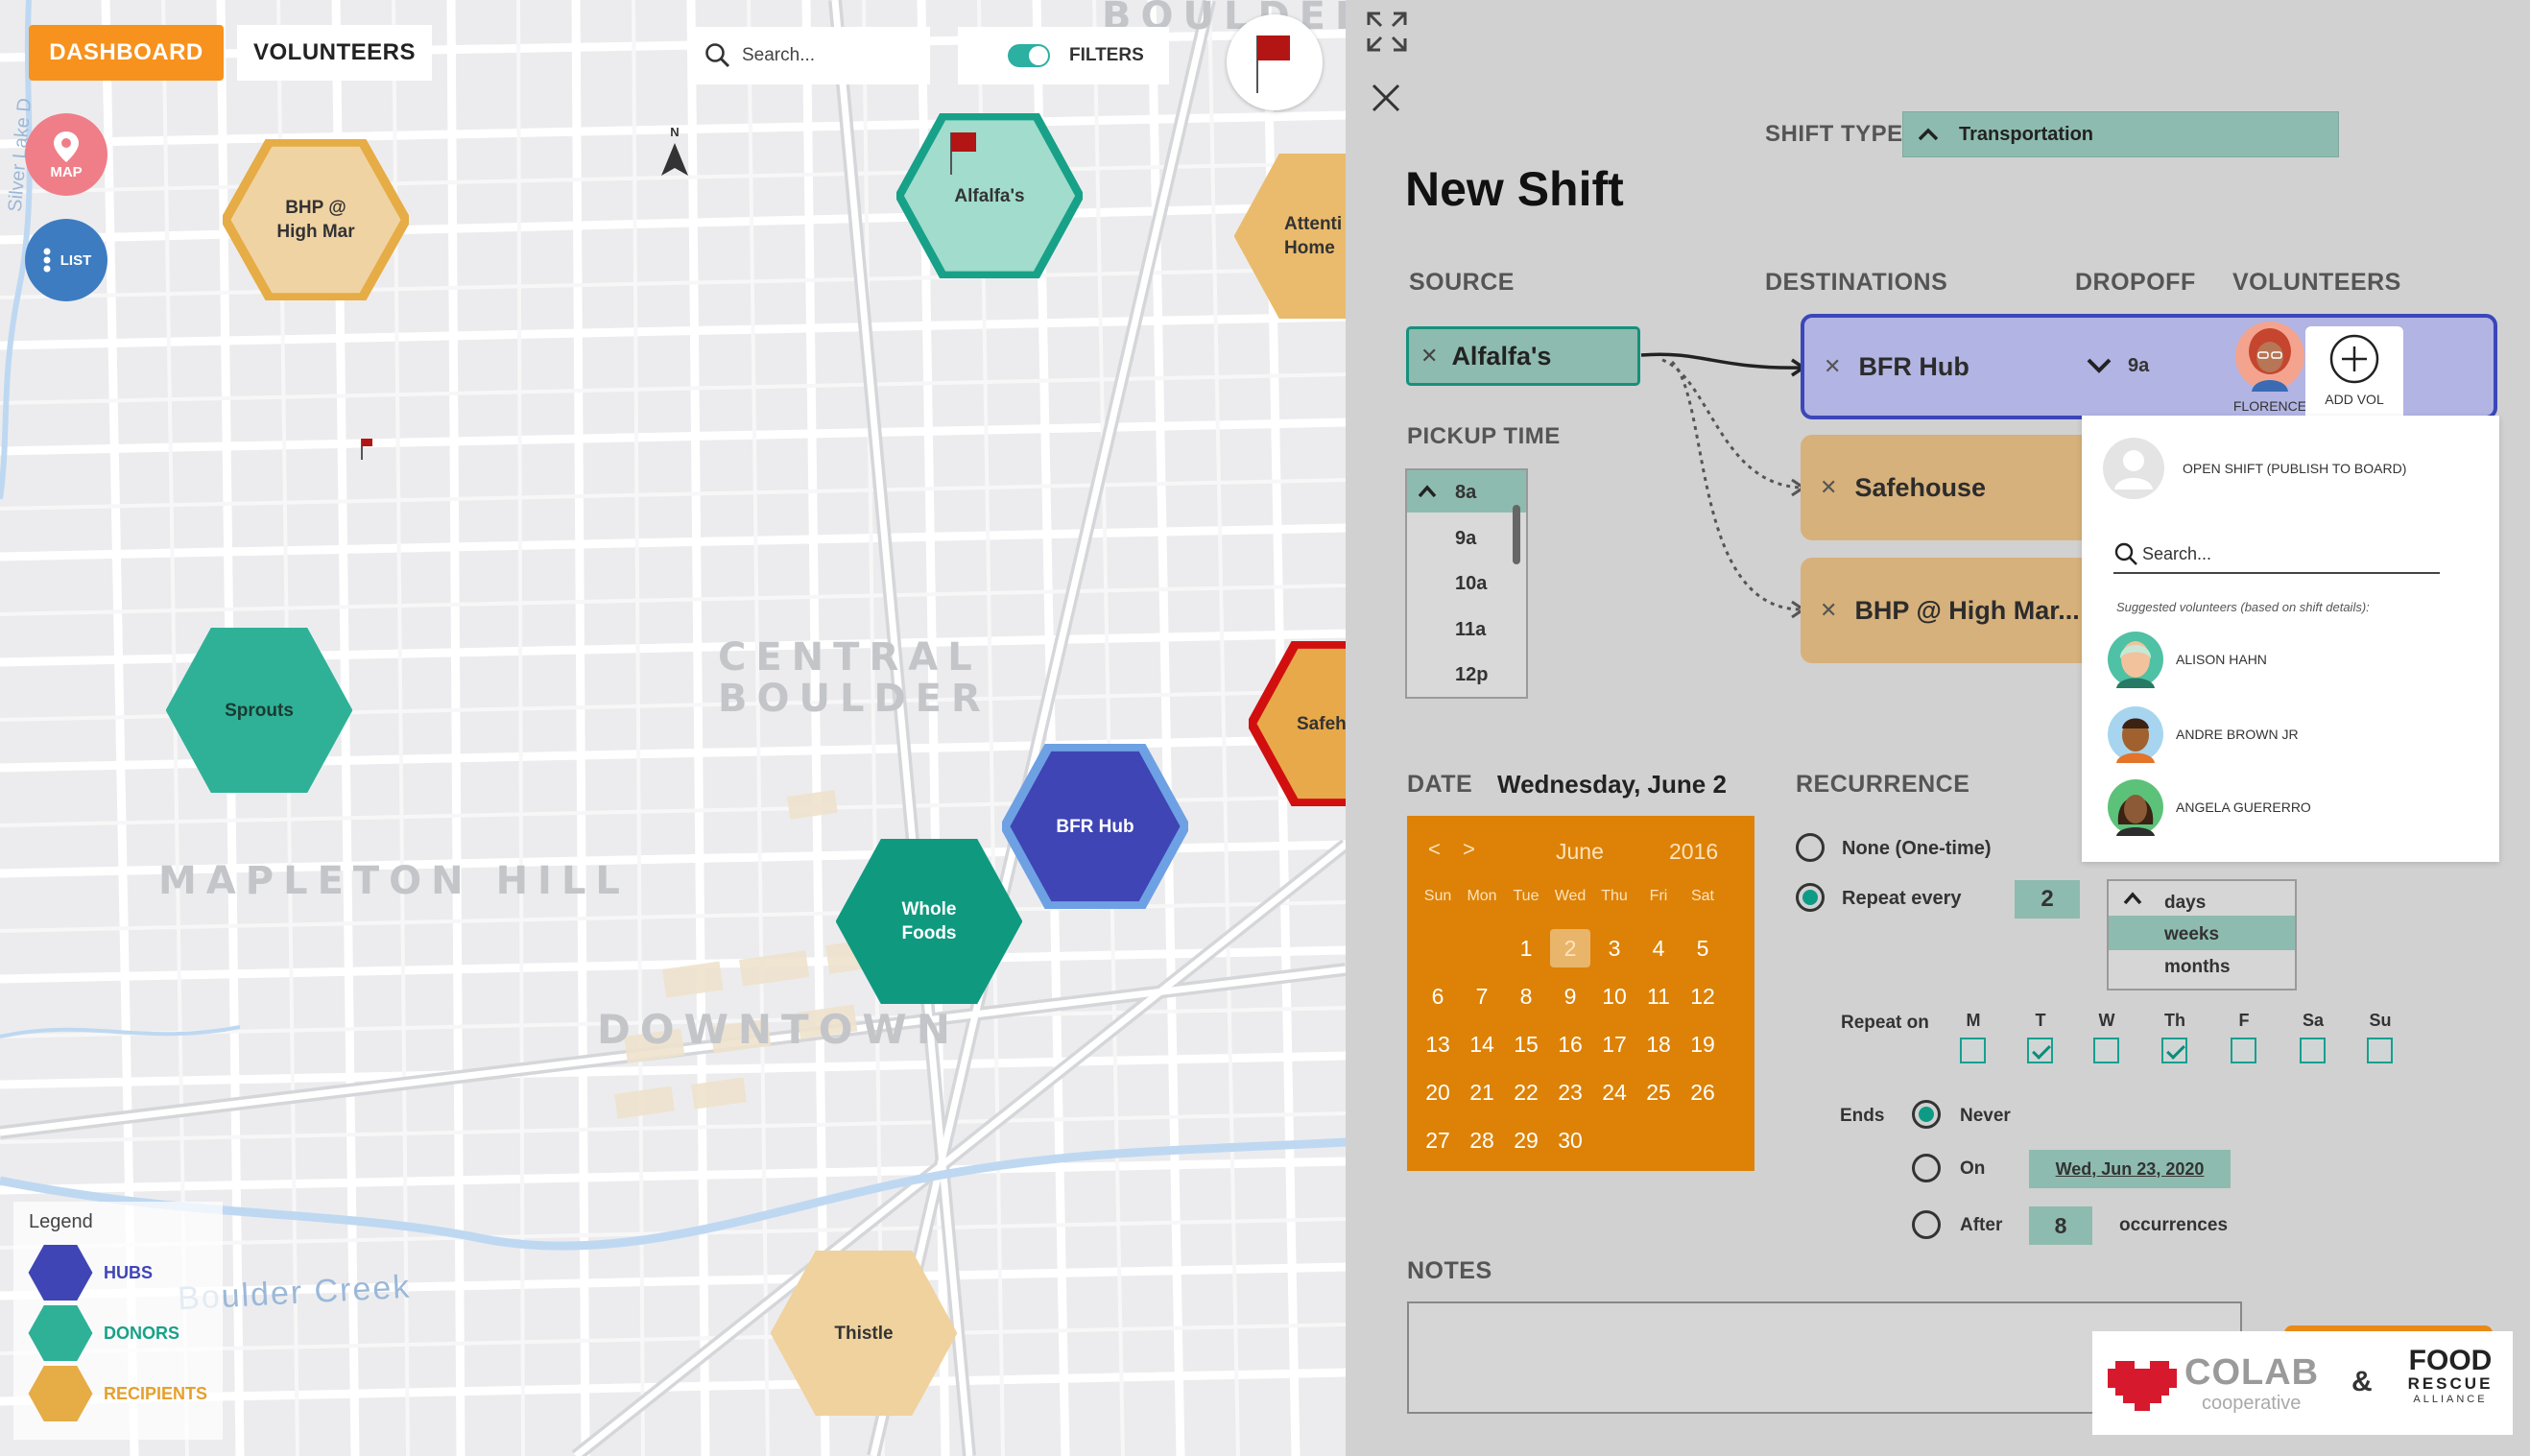 The width and height of the screenshot is (2530, 1456). What do you see at coordinates (1658, 1092) in the screenshot?
I see `calendar-day: 25` at bounding box center [1658, 1092].